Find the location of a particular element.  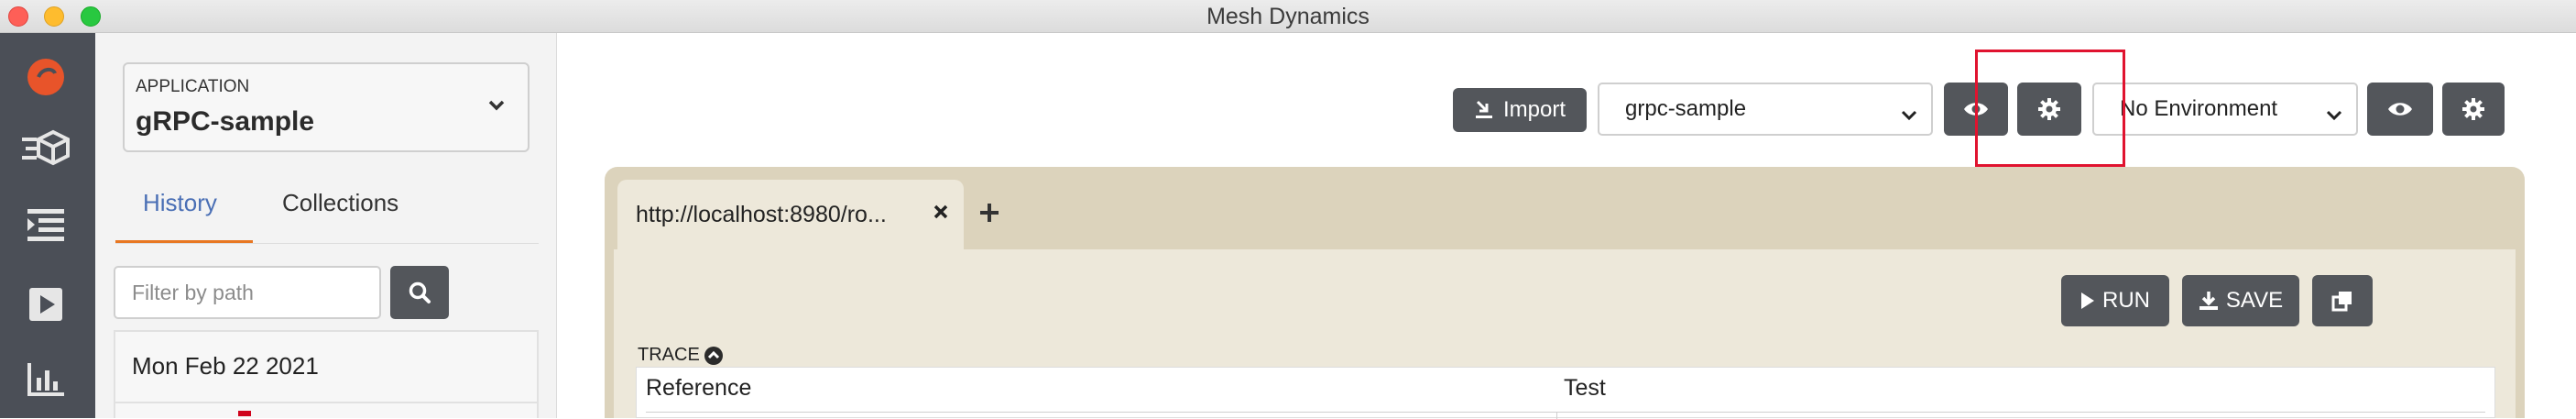

tab-collections: Collections is located at coordinates (340, 203).